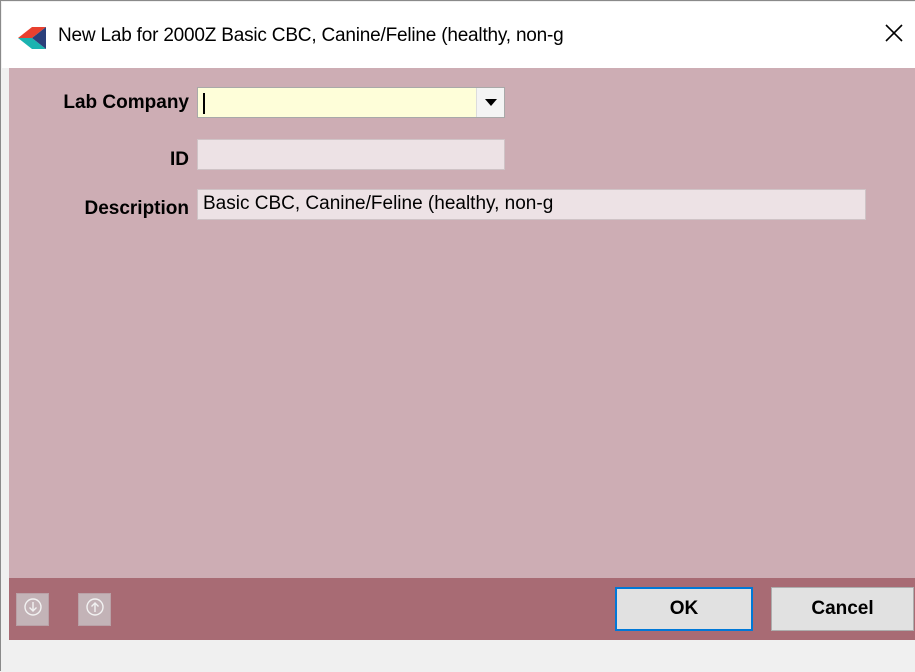  Describe the element at coordinates (136, 208) in the screenshot. I see `description-label: Description` at that location.